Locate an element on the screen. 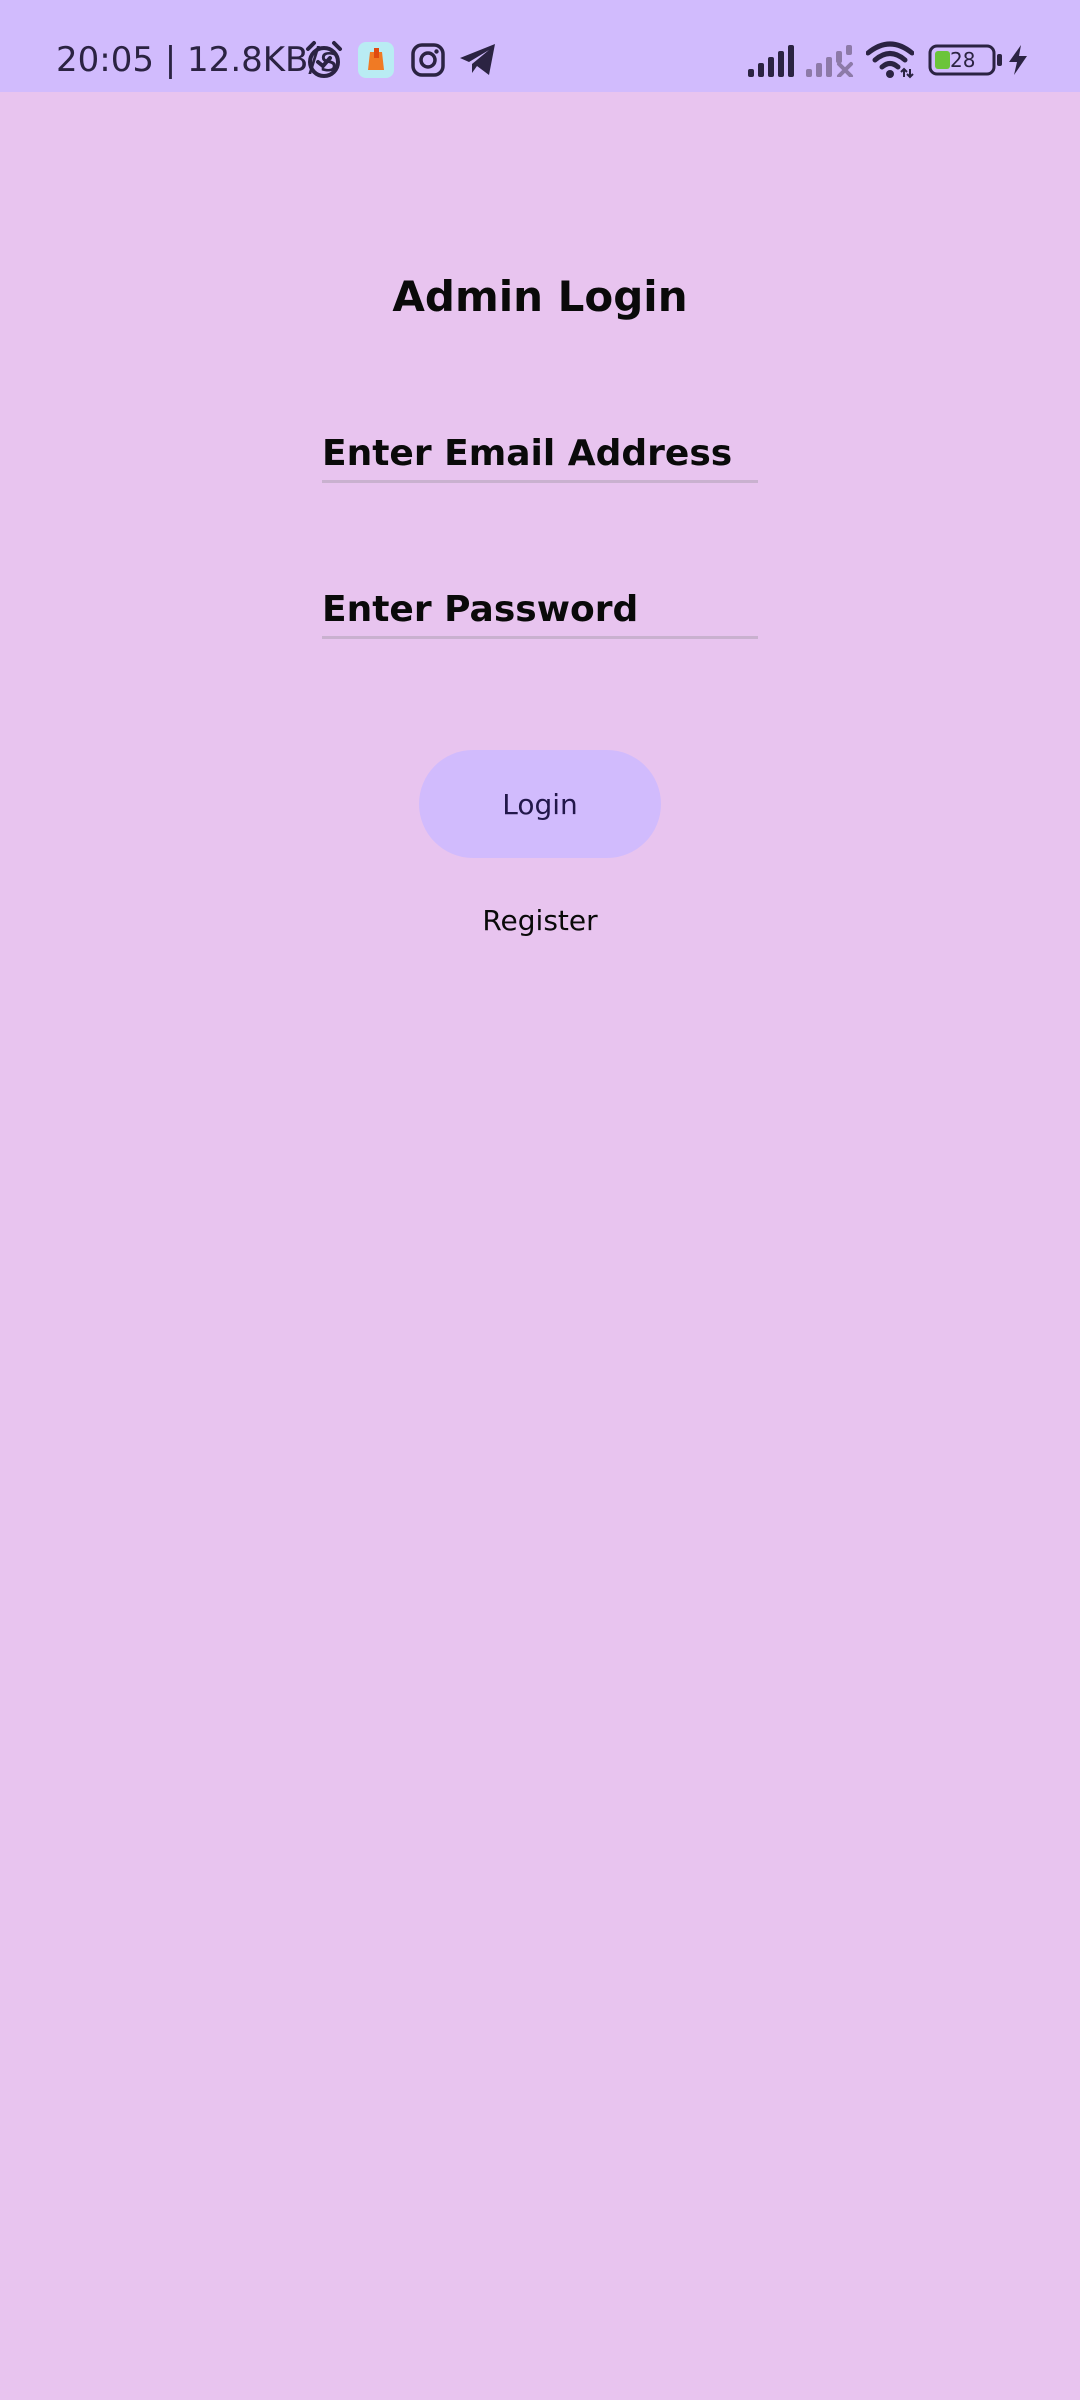  instagram-icon is located at coordinates (428, 60).